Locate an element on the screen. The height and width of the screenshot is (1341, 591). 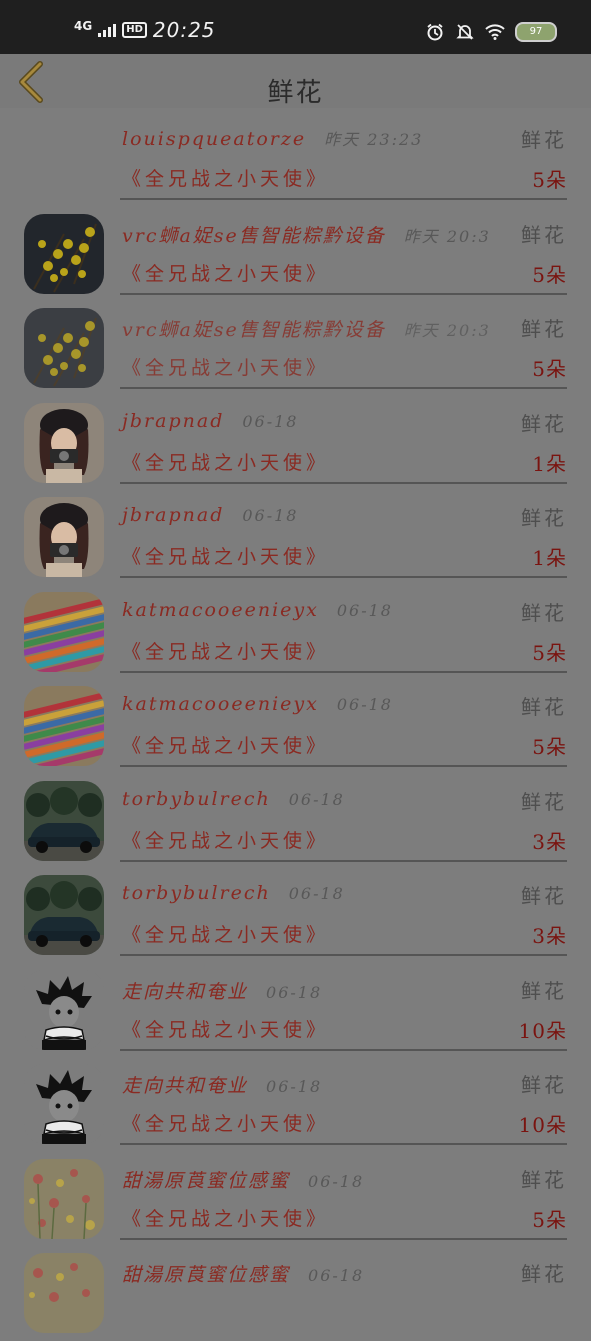
page-title: 鲜花 is located at coordinates (295, 93).